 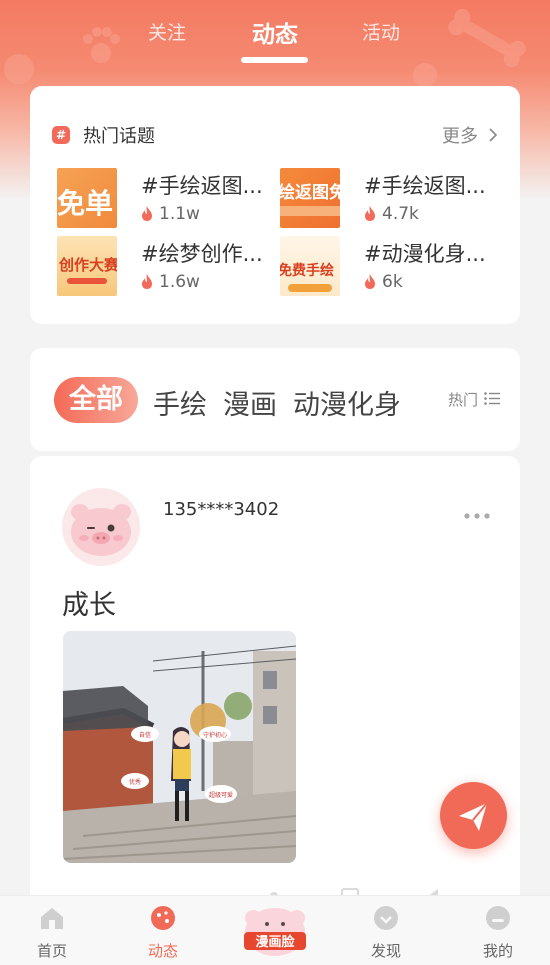 I want to click on bubble-text: 优秀, so click(x=135, y=782).